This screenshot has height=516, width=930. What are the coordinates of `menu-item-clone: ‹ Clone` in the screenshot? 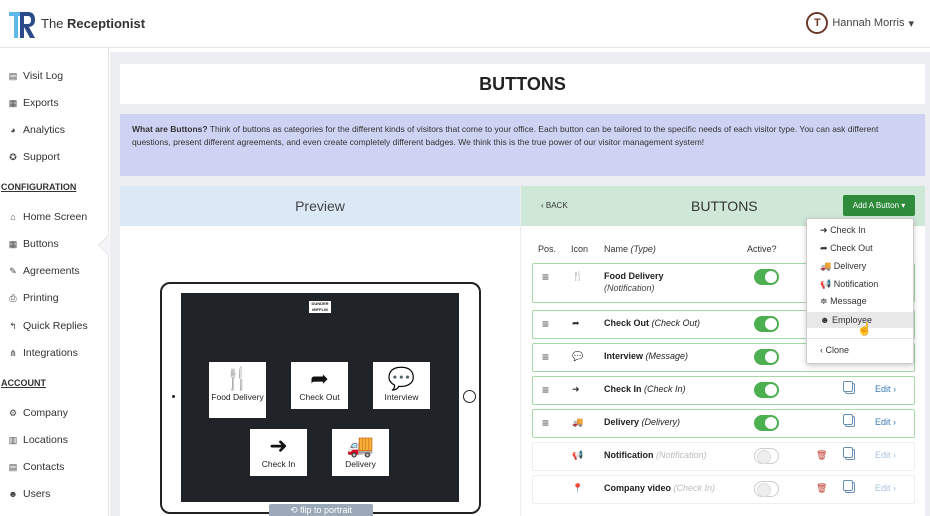 It's located at (834, 350).